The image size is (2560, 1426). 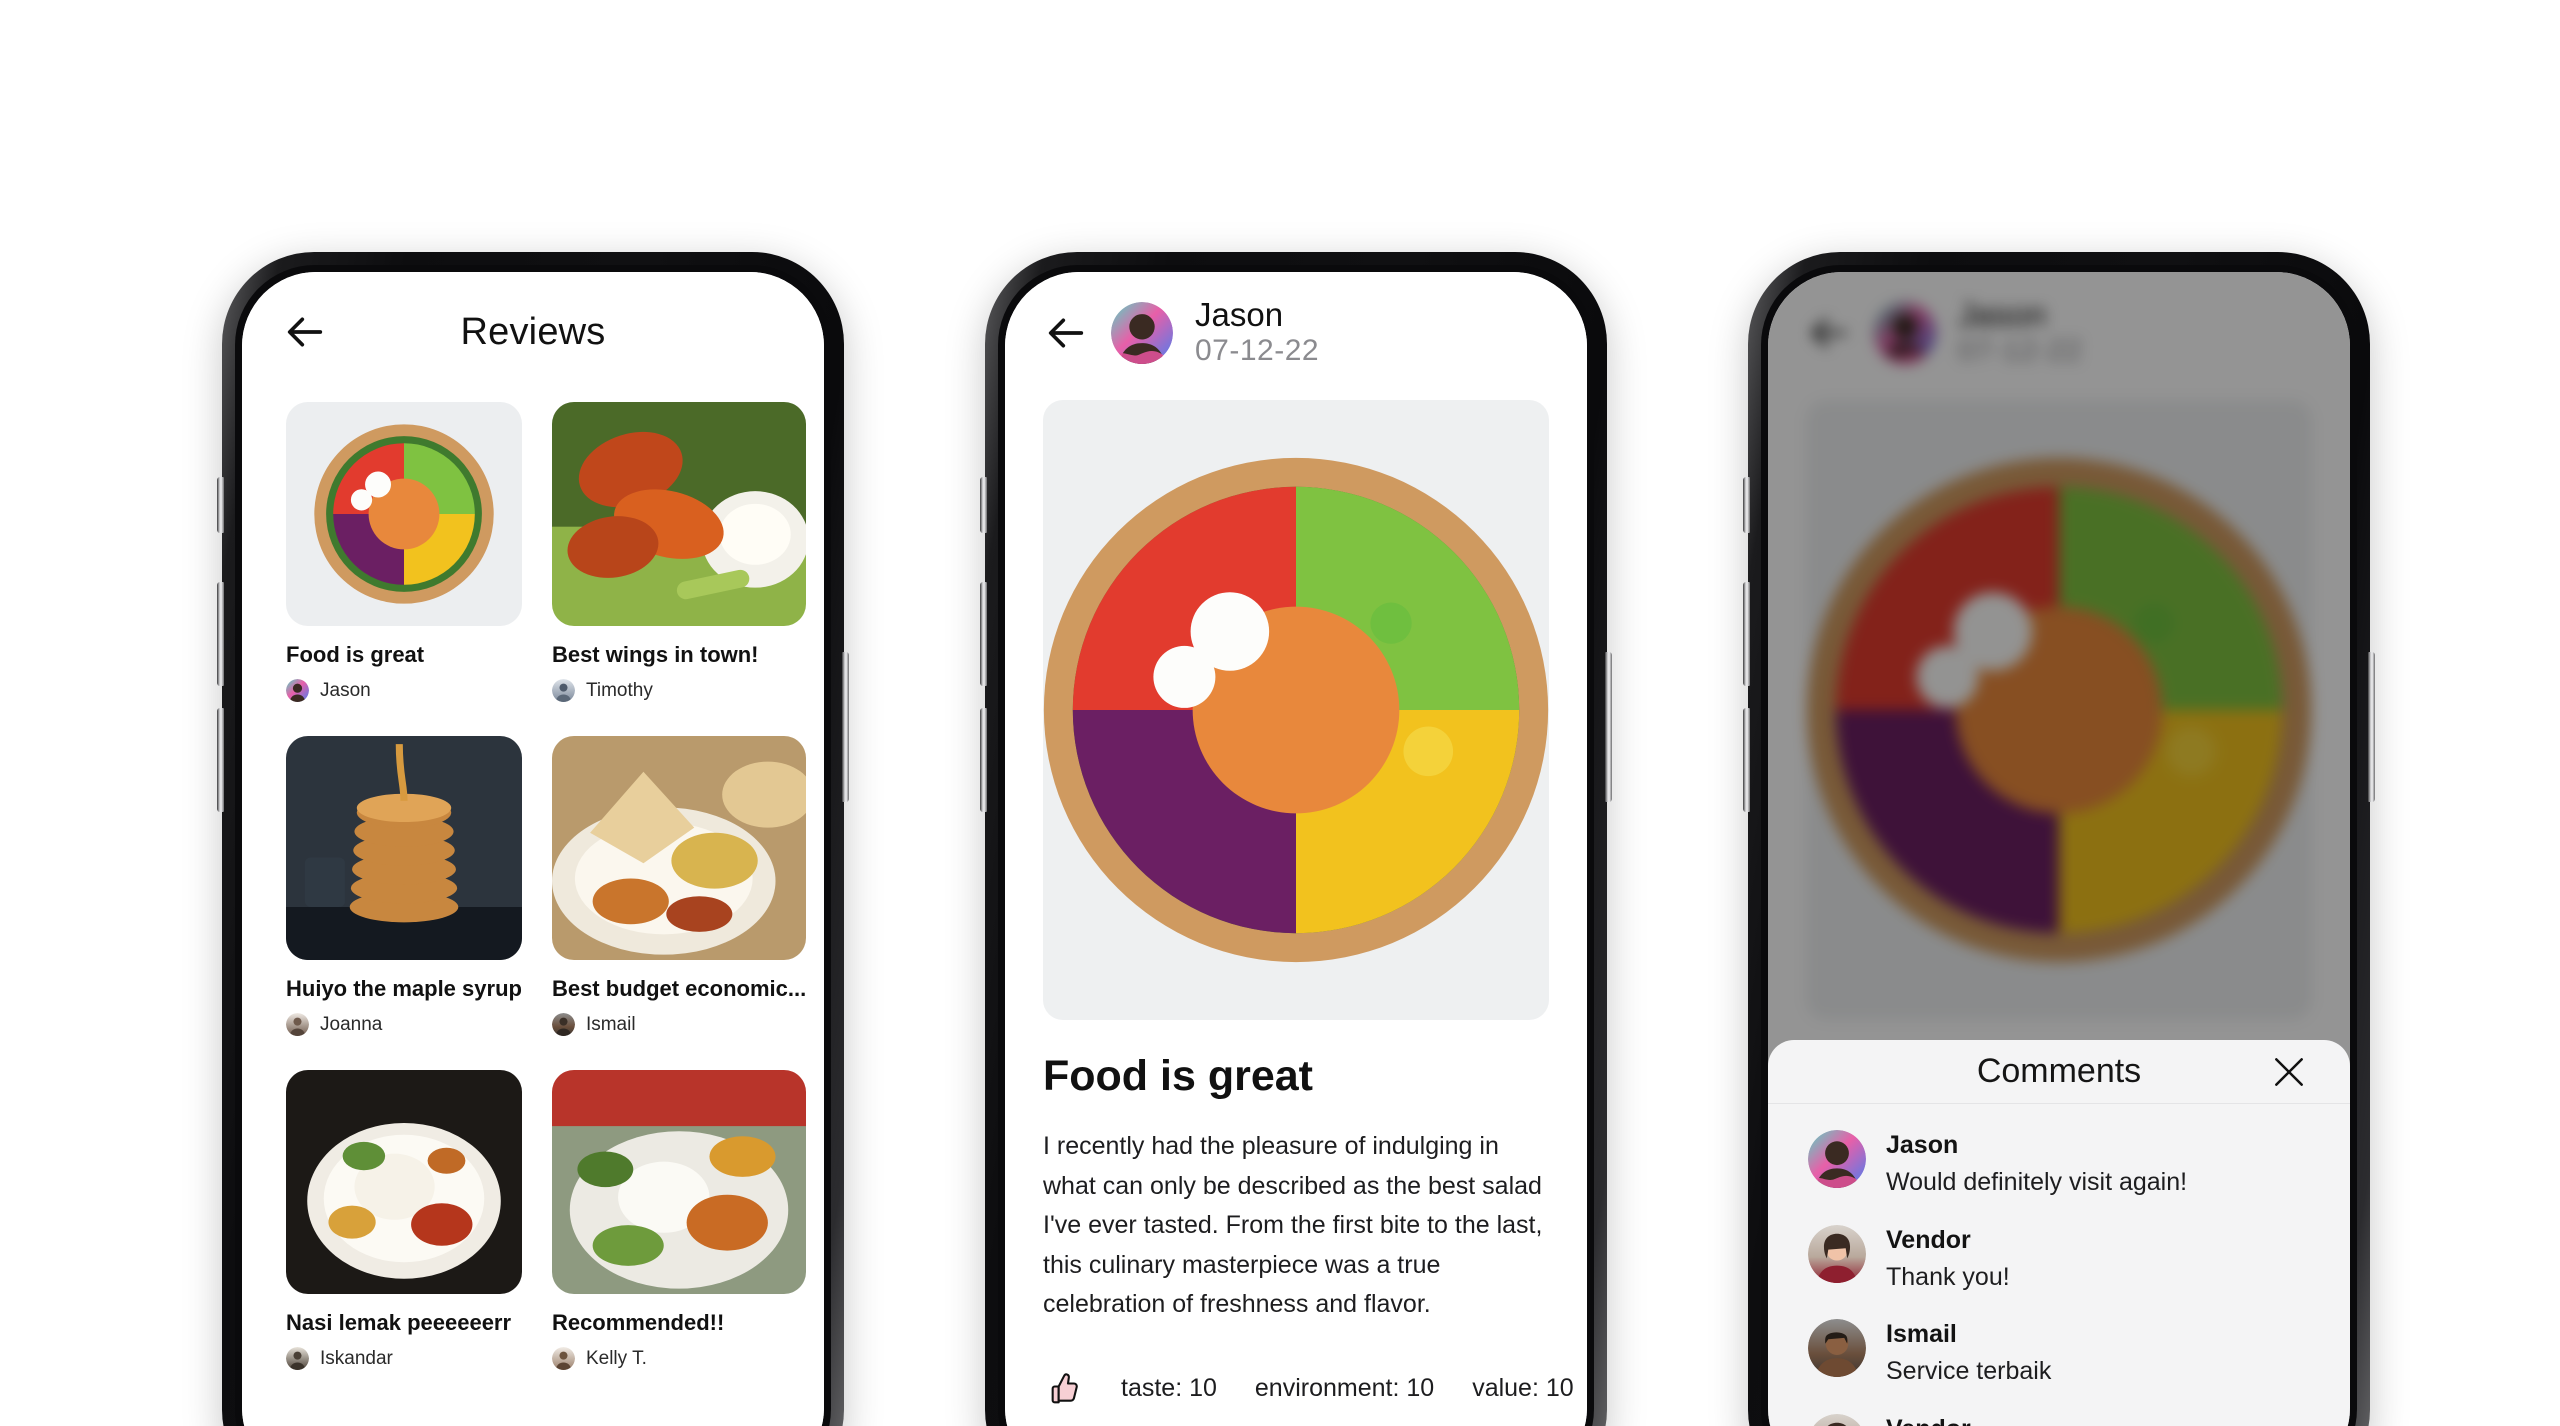 What do you see at coordinates (619, 690) in the screenshot?
I see `review-card-author-name: Timothy` at bounding box center [619, 690].